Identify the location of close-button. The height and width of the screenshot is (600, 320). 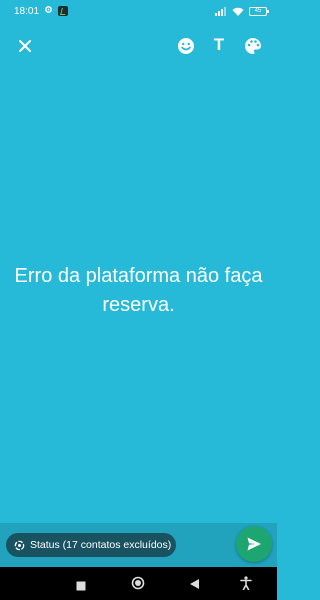
(25, 46).